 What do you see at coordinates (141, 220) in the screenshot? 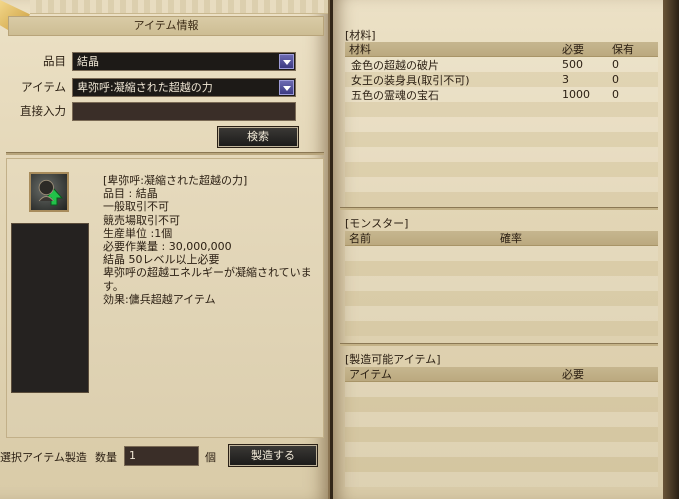
I see `desc-line: 競売場取引不可` at bounding box center [141, 220].